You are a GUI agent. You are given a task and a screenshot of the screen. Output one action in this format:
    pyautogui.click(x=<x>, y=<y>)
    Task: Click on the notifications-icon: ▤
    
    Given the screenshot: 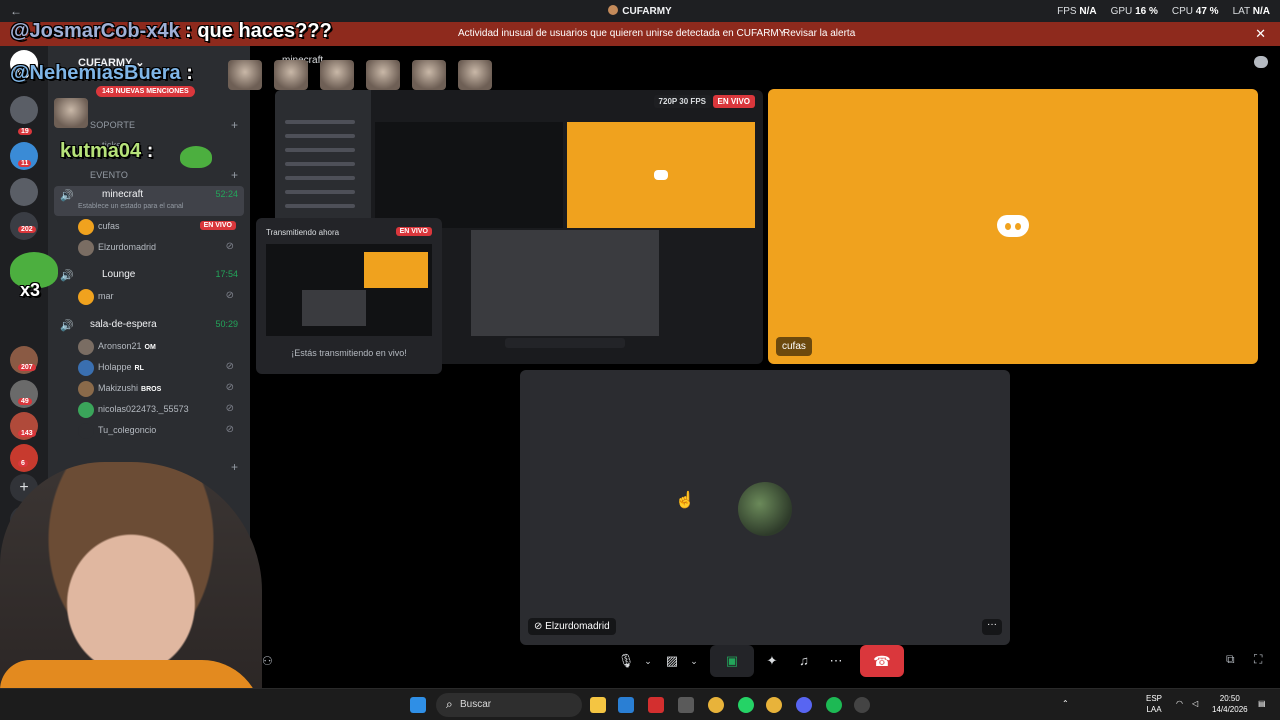 What is the action you would take?
    pyautogui.click(x=1262, y=703)
    